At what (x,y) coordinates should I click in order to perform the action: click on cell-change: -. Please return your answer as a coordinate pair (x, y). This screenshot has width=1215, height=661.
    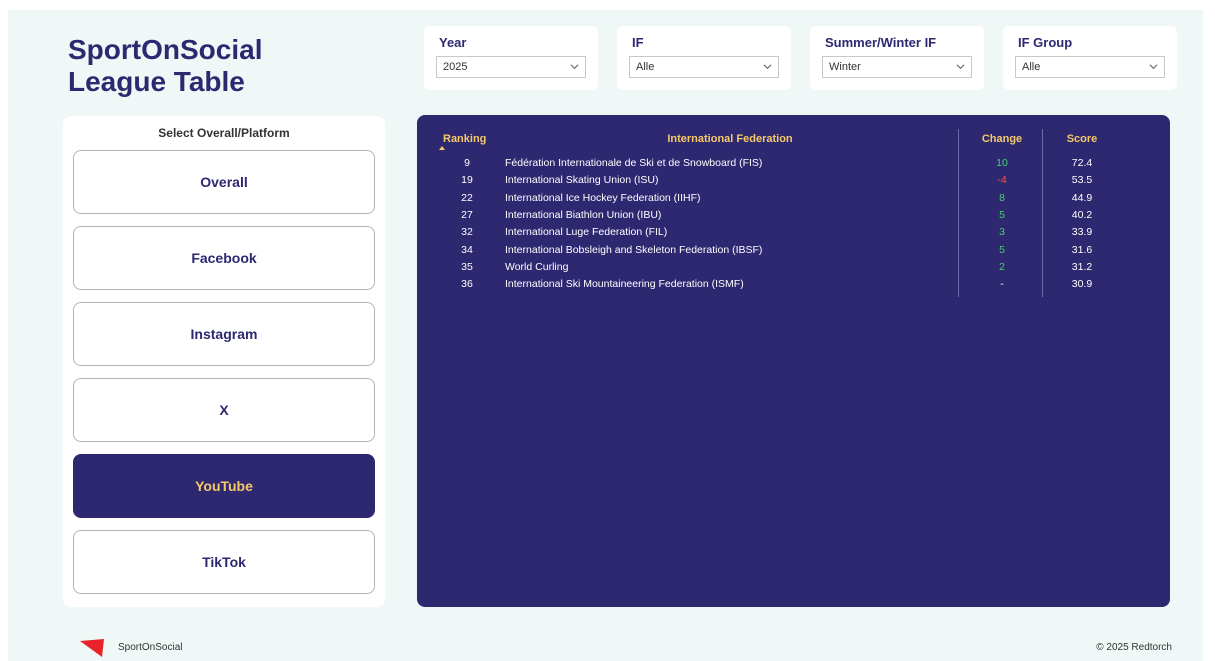
    Looking at the image, I should click on (1002, 284).